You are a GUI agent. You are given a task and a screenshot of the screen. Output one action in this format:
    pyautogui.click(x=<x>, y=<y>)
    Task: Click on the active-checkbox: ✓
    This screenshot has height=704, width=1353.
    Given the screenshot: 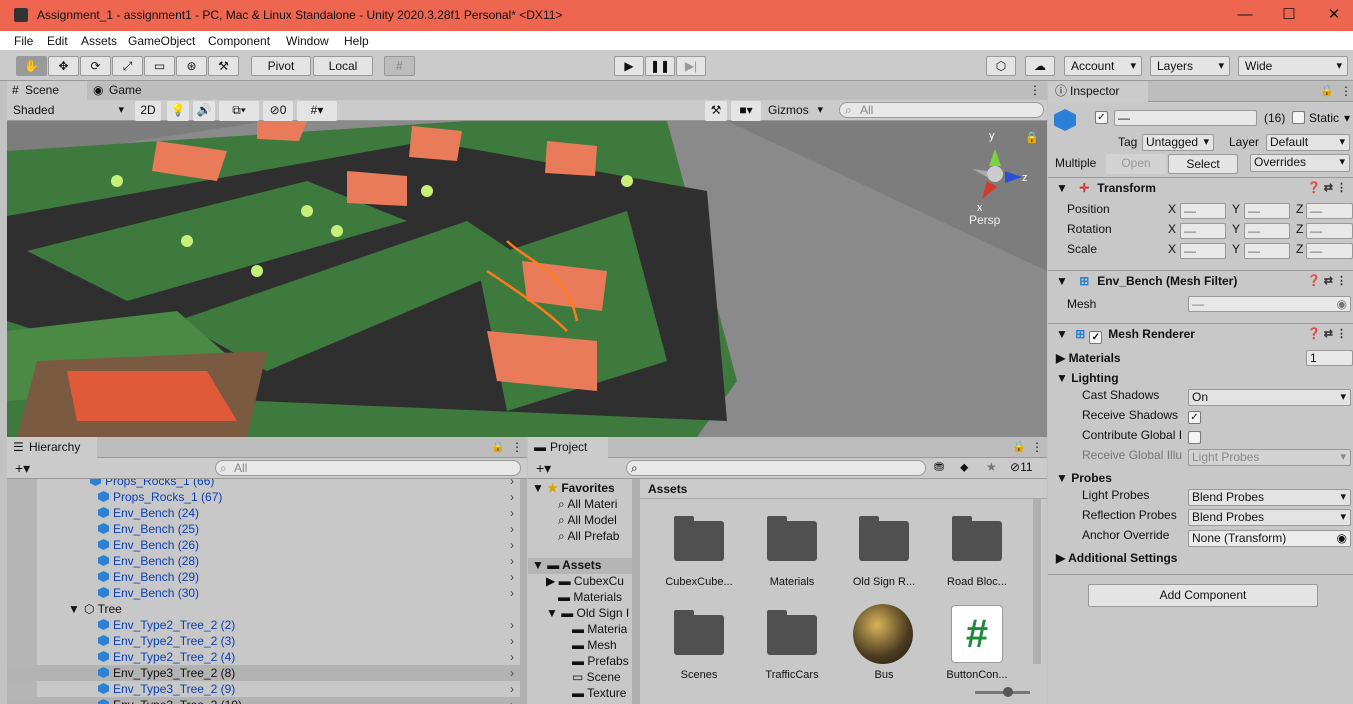 What is the action you would take?
    pyautogui.click(x=1101, y=117)
    